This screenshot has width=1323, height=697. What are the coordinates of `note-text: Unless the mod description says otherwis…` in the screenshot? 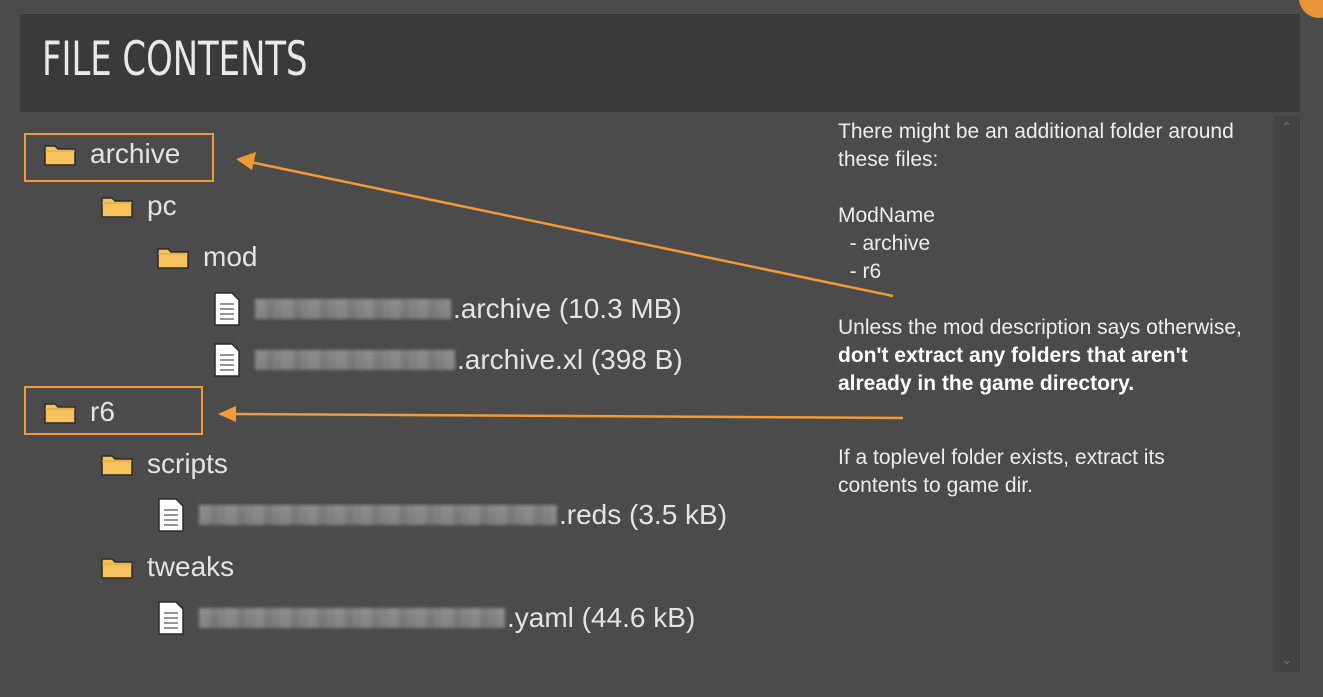 It's located at (1040, 327).